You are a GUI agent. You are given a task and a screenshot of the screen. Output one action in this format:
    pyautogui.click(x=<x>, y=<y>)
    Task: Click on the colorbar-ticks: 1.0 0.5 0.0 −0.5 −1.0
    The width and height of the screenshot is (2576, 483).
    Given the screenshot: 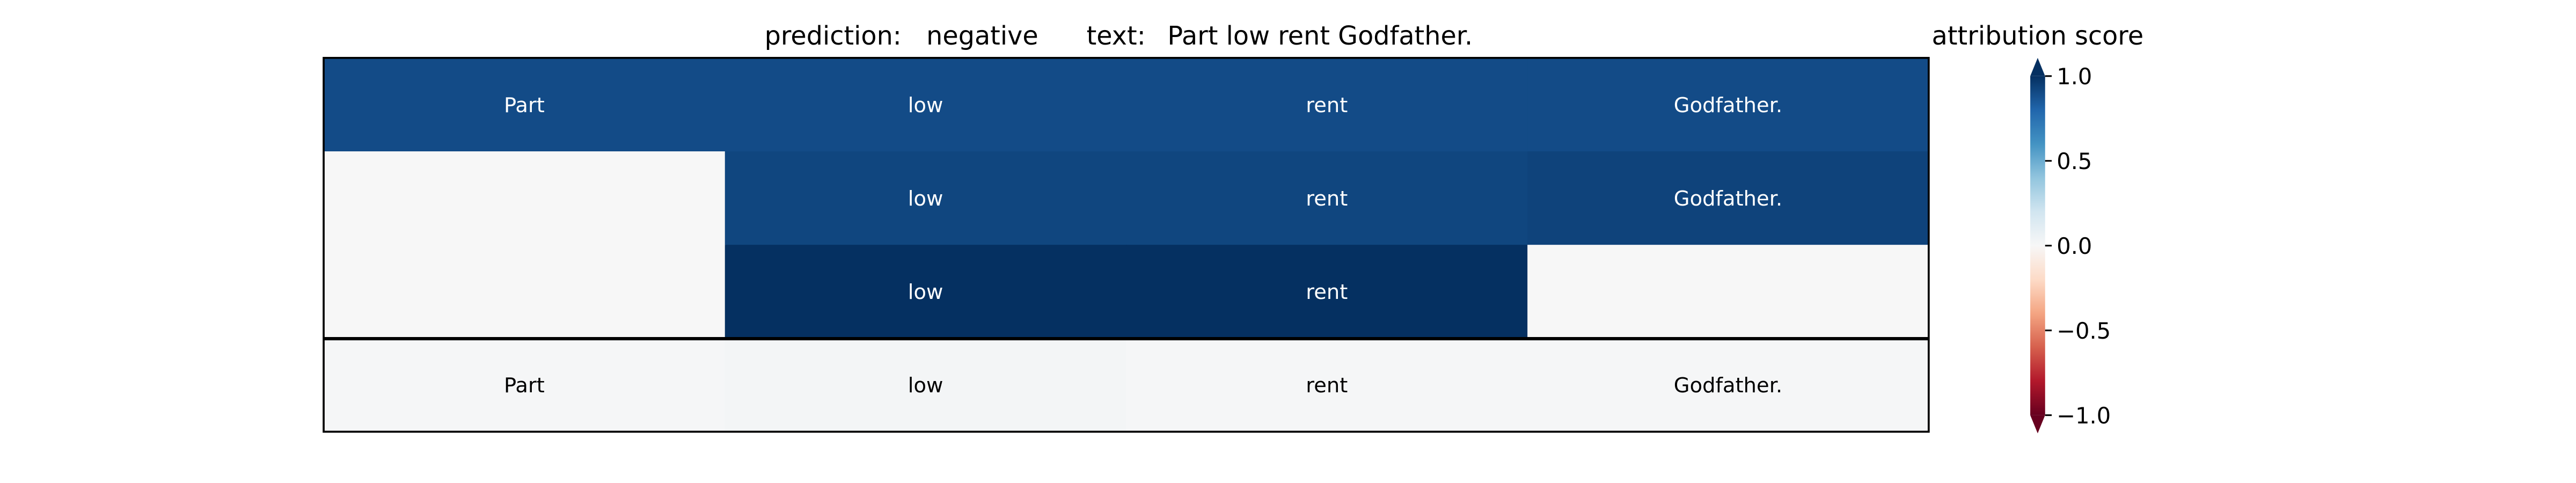 What is the action you would take?
    pyautogui.click(x=2078, y=246)
    